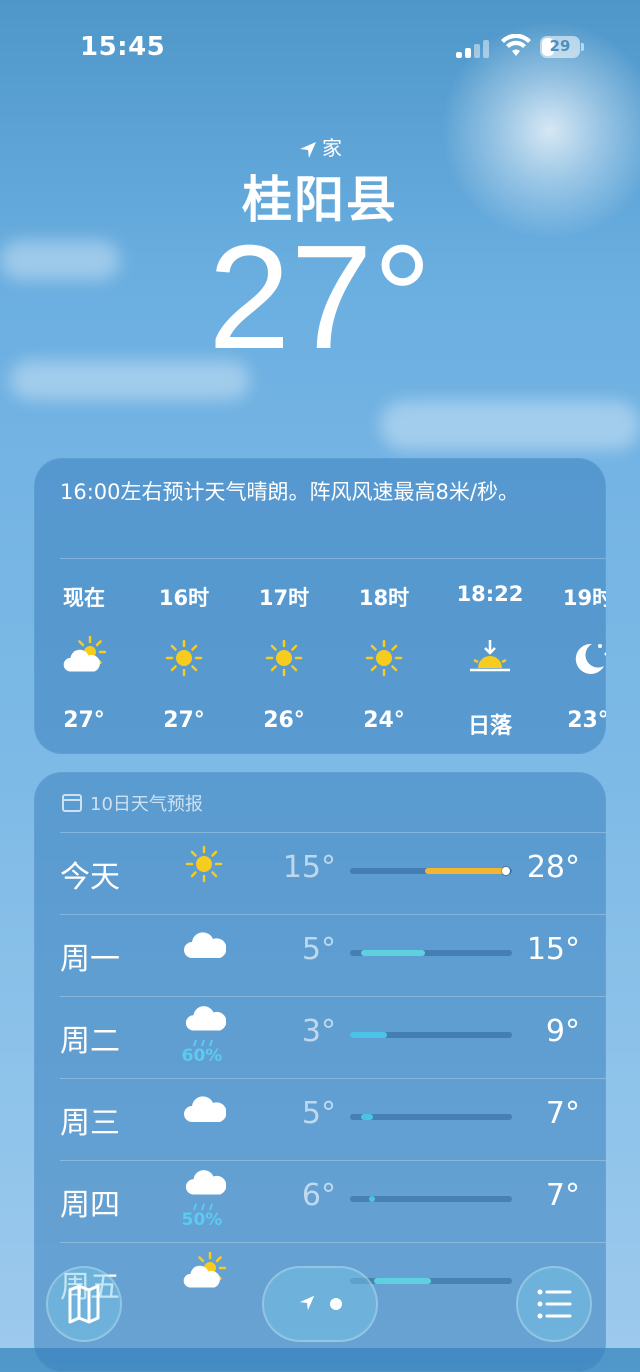  Describe the element at coordinates (384, 598) in the screenshot. I see `hour-label: 18时` at that location.